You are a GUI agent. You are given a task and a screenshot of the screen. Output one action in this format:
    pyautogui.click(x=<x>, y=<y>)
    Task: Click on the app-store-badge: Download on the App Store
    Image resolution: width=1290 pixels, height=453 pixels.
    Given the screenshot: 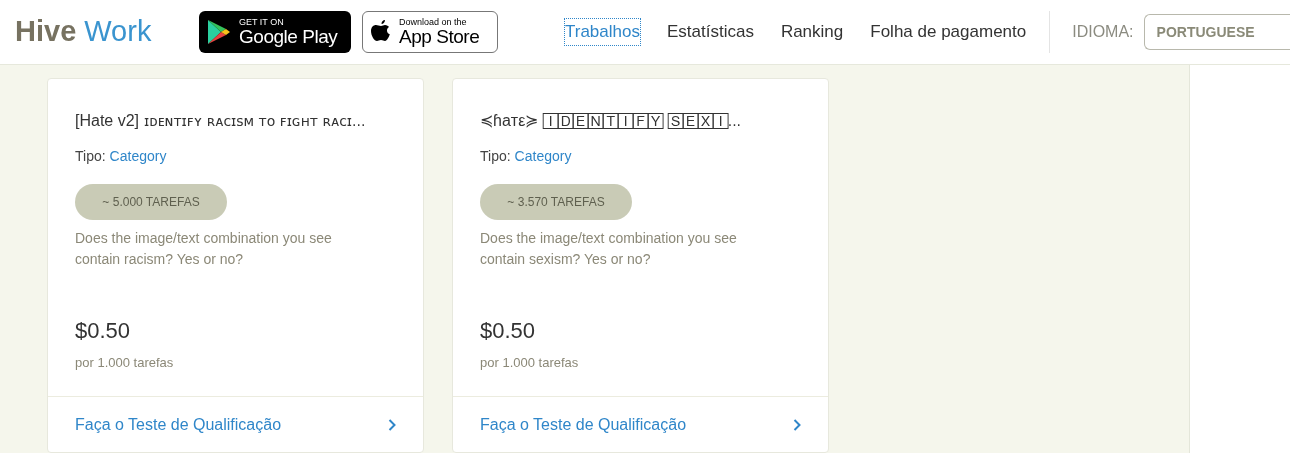 What is the action you would take?
    pyautogui.click(x=430, y=32)
    